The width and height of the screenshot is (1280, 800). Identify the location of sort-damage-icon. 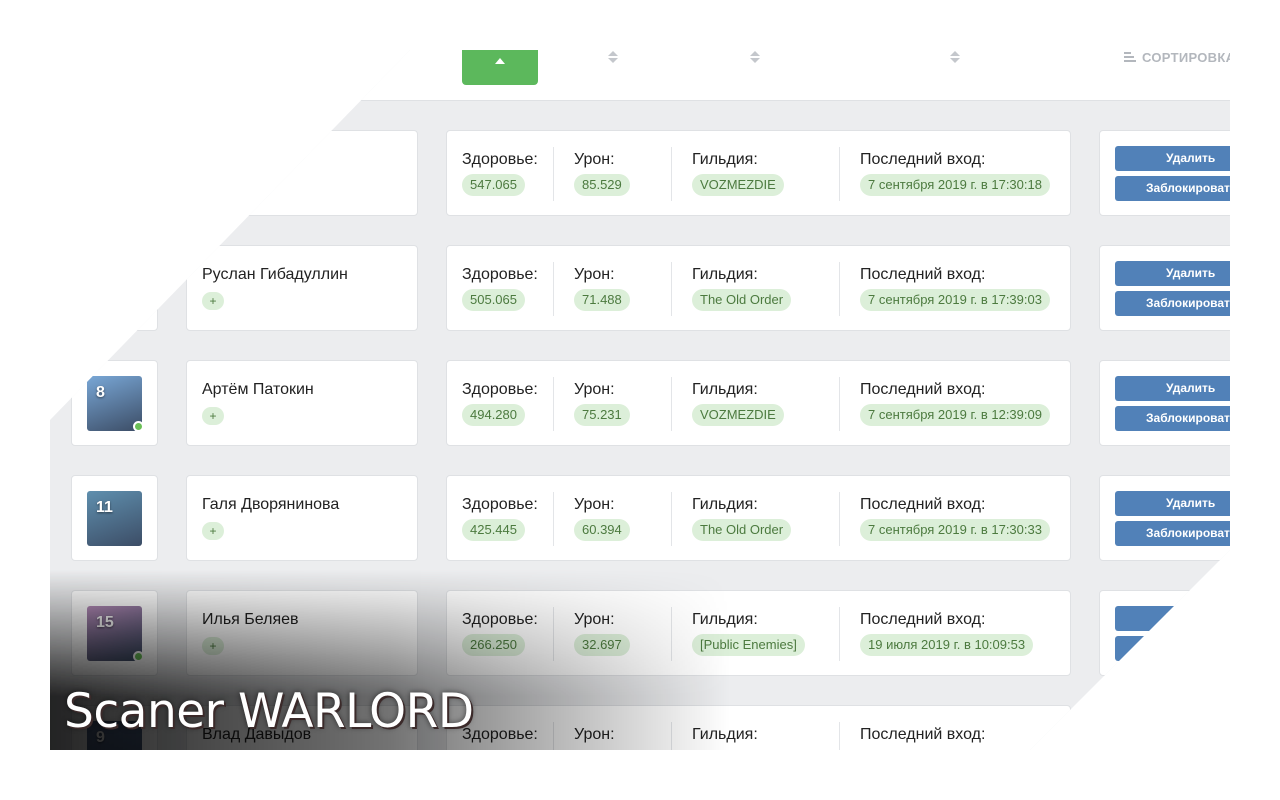
(755, 58).